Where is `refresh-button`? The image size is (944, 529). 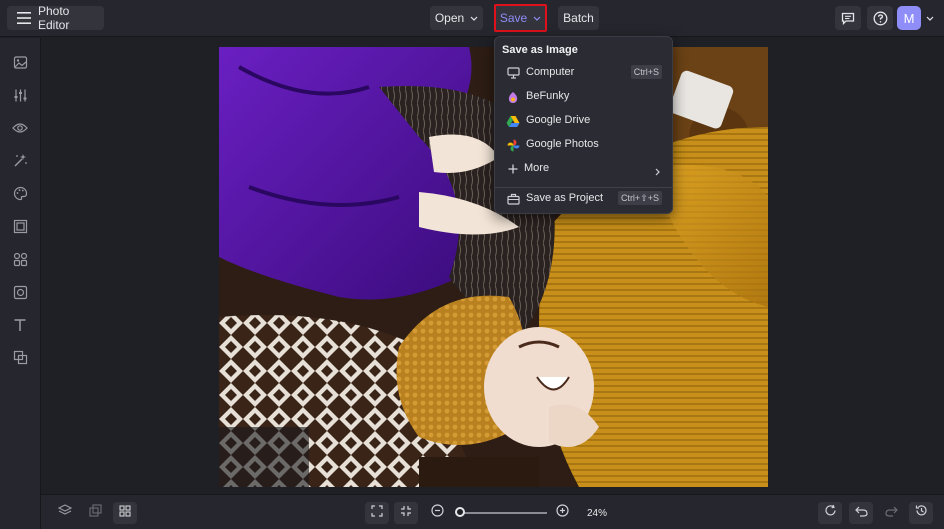 refresh-button is located at coordinates (830, 513).